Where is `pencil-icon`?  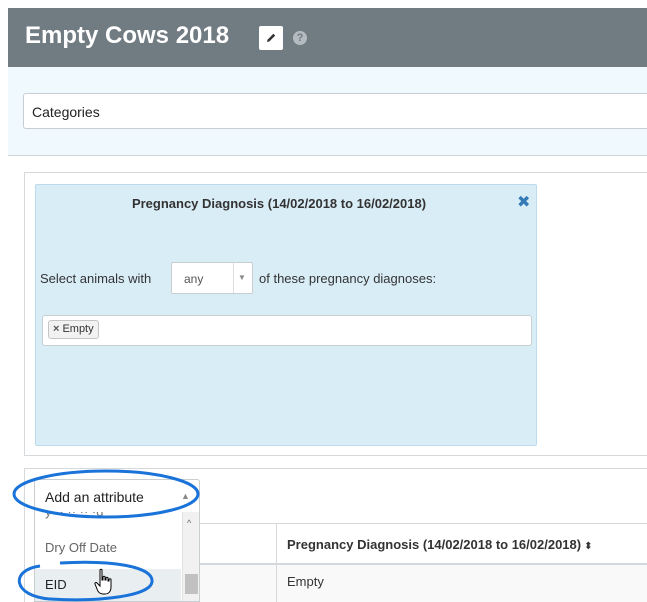 pencil-icon is located at coordinates (271, 37).